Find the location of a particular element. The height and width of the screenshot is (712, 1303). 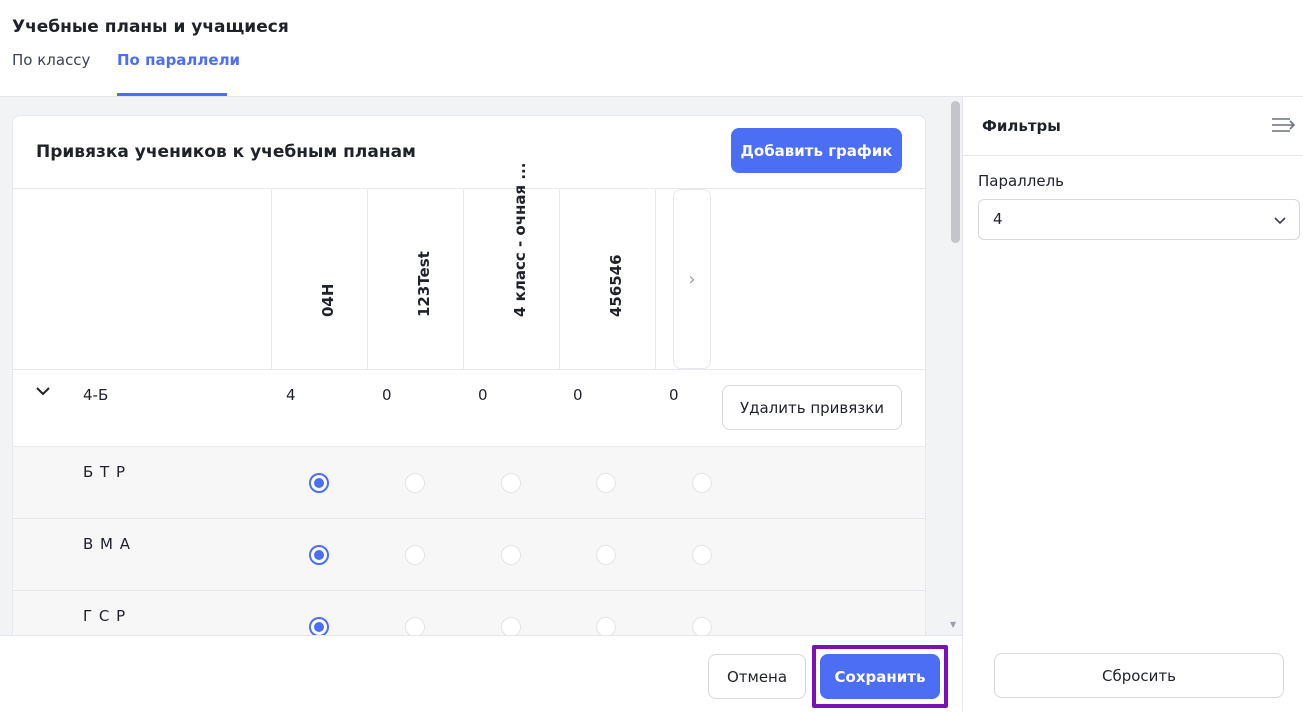

cancel-button: Отмена is located at coordinates (757, 676).